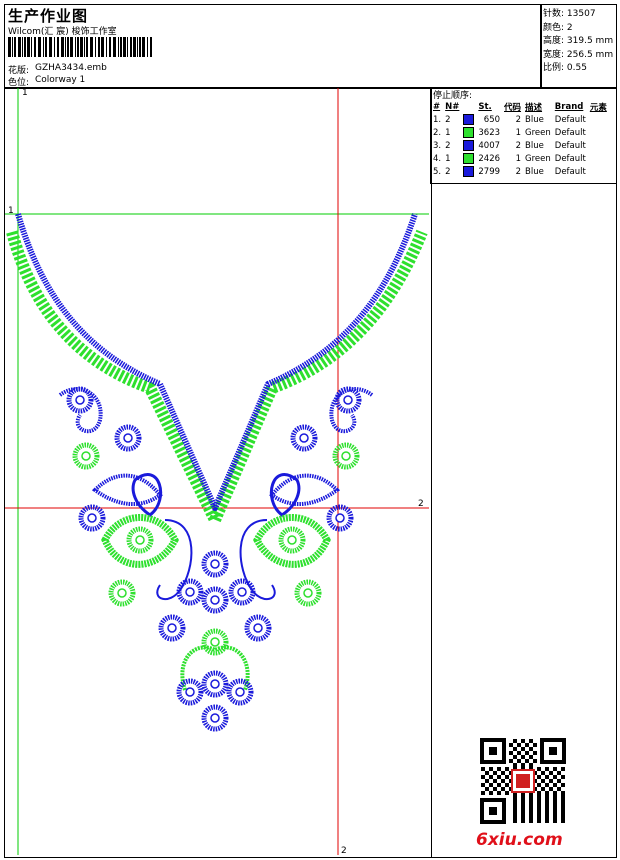  Describe the element at coordinates (519, 840) in the screenshot. I see `watermark-logo: 6xiu.com` at that location.